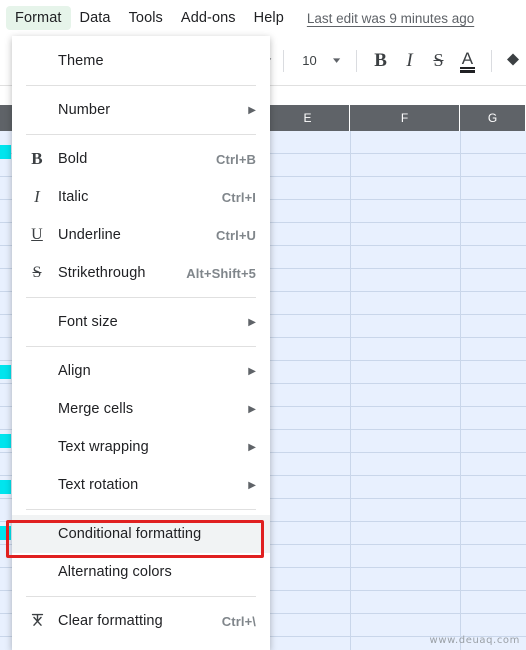 The height and width of the screenshot is (650, 526). I want to click on menu-item-label: Underline, so click(89, 235).